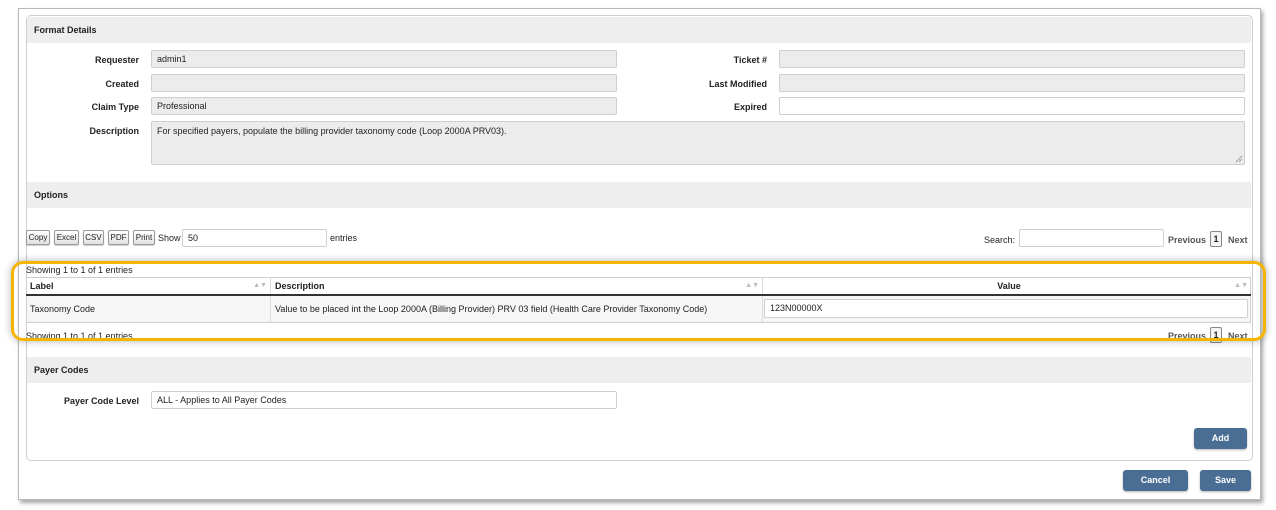  What do you see at coordinates (639, 30) in the screenshot?
I see `format-details-header: Format Details` at bounding box center [639, 30].